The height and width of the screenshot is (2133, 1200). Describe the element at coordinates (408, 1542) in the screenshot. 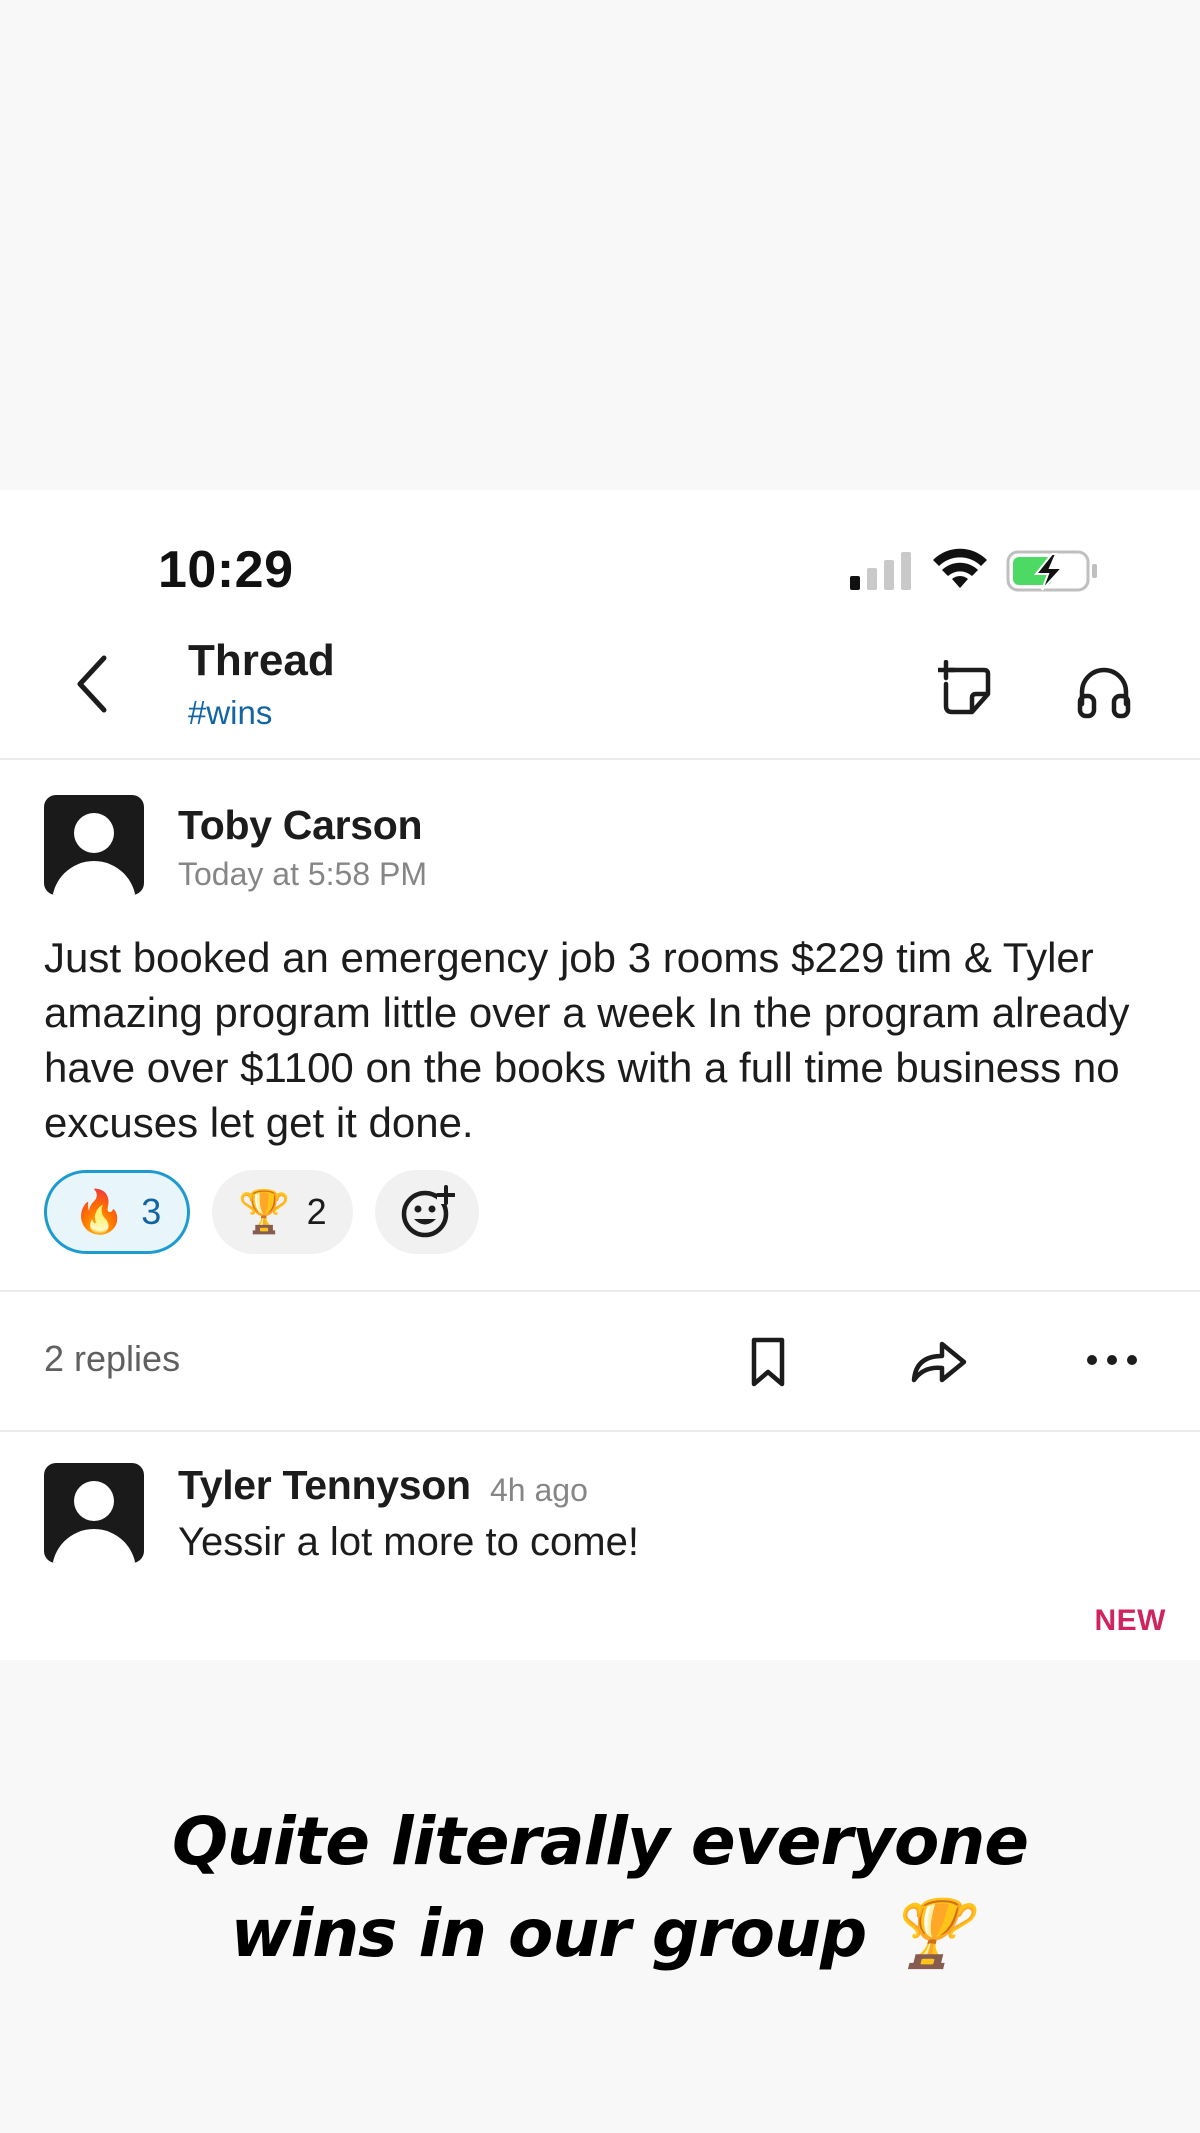

I see `reply-body: Yessir a lot more to come!` at that location.